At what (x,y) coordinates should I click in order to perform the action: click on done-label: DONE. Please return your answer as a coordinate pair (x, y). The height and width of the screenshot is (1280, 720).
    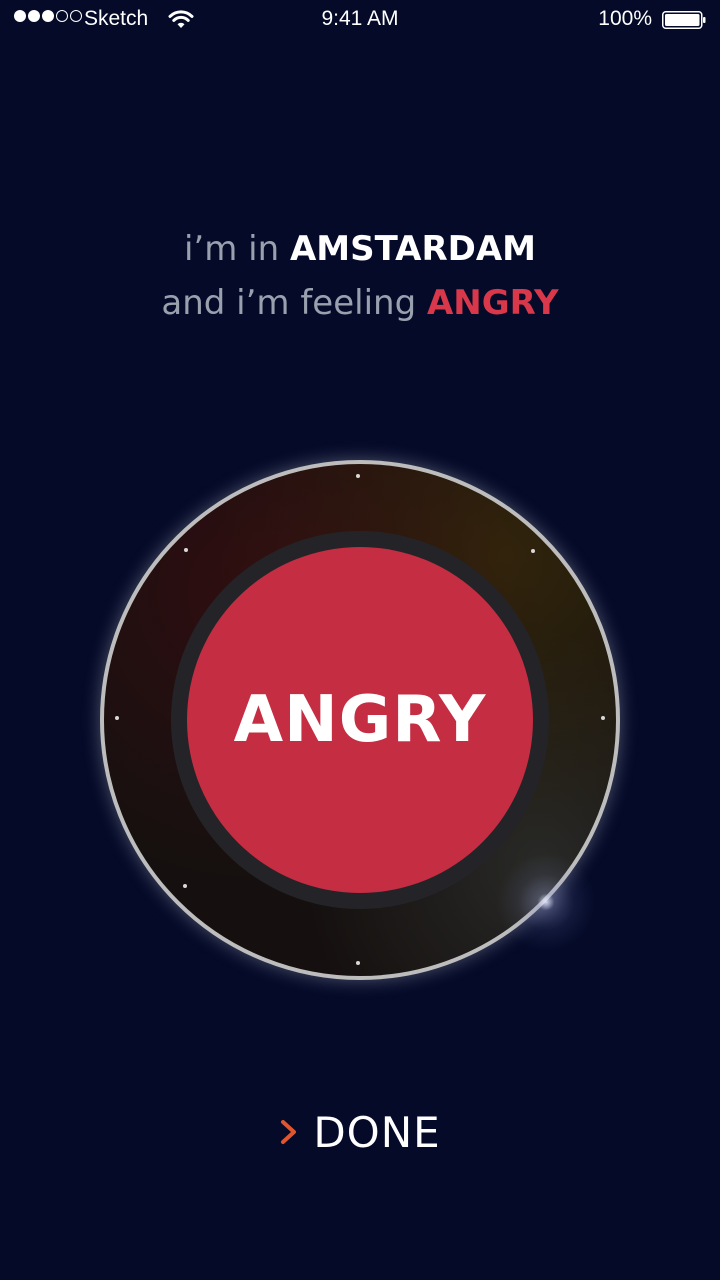
    Looking at the image, I should click on (377, 1132).